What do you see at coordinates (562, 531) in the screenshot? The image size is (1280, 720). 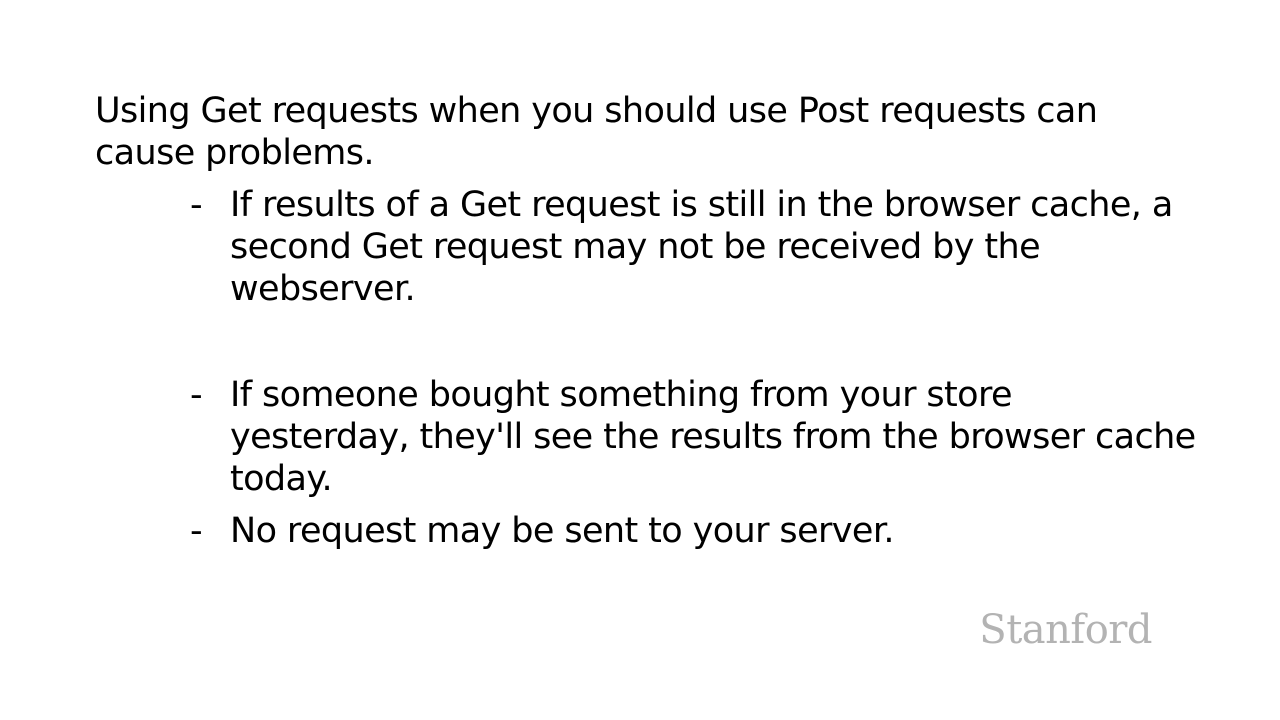 I see `bullet-text: No request may be sent to your server.` at bounding box center [562, 531].